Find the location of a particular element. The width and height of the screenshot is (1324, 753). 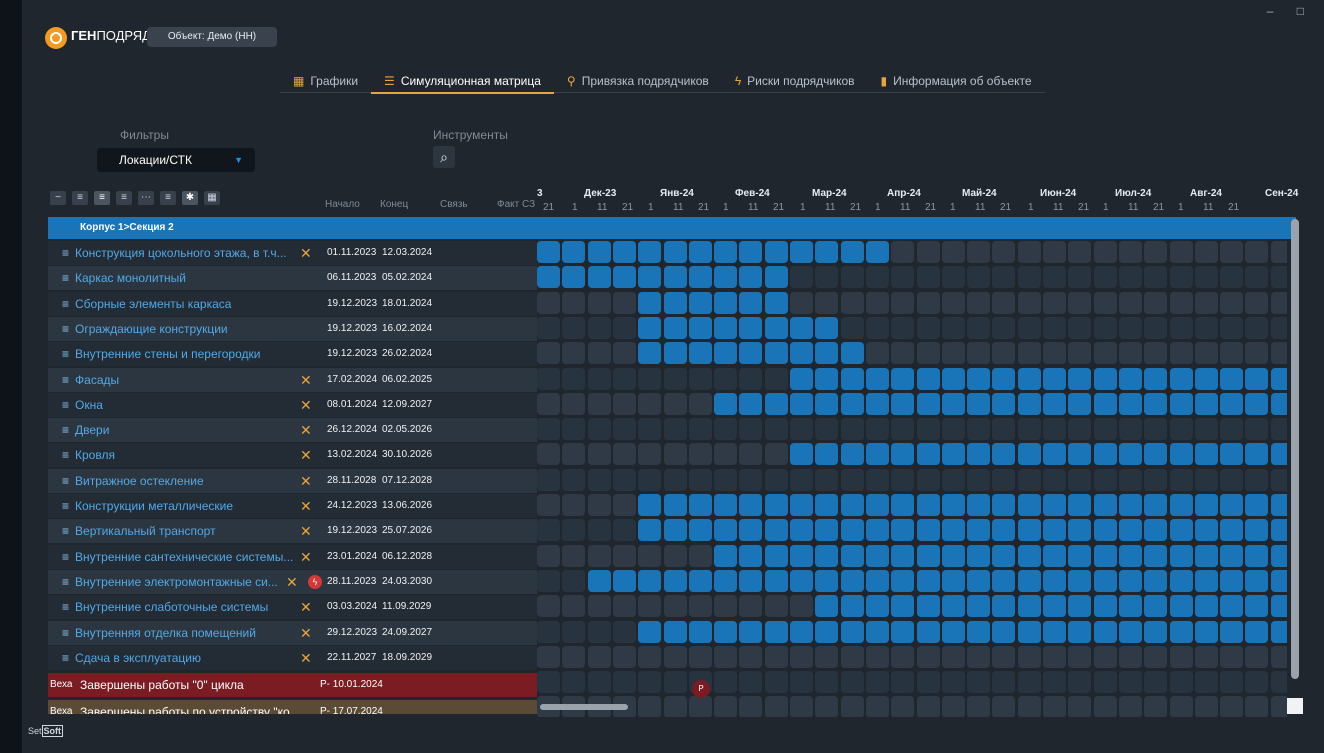

list-small-icon: ≡ is located at coordinates (80, 198).